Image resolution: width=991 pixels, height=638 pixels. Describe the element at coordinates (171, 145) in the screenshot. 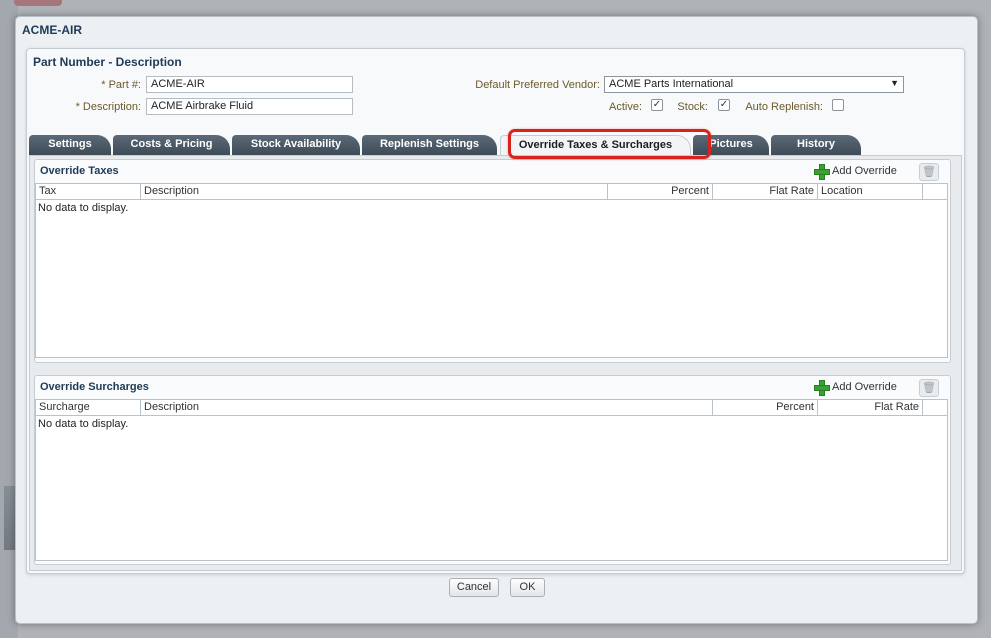

I see `tab-costs-pricing: Costs & Pricing` at that location.